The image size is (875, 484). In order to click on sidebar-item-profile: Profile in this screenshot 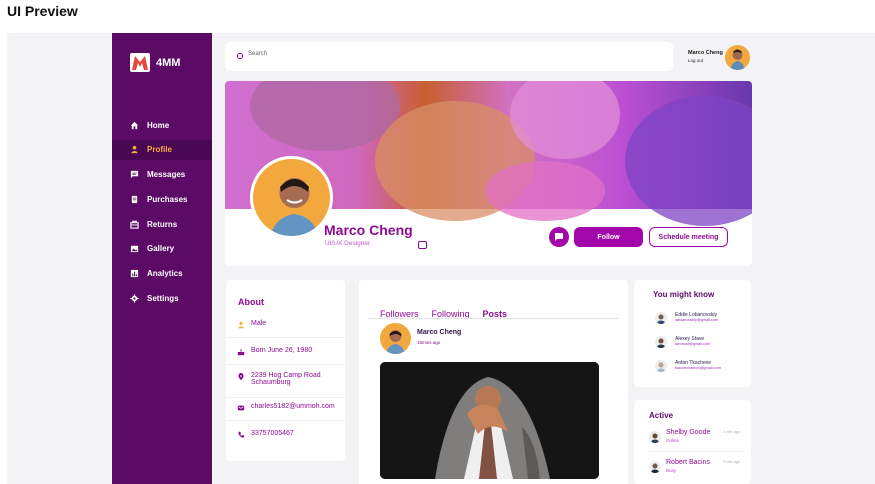, I will do `click(162, 149)`.